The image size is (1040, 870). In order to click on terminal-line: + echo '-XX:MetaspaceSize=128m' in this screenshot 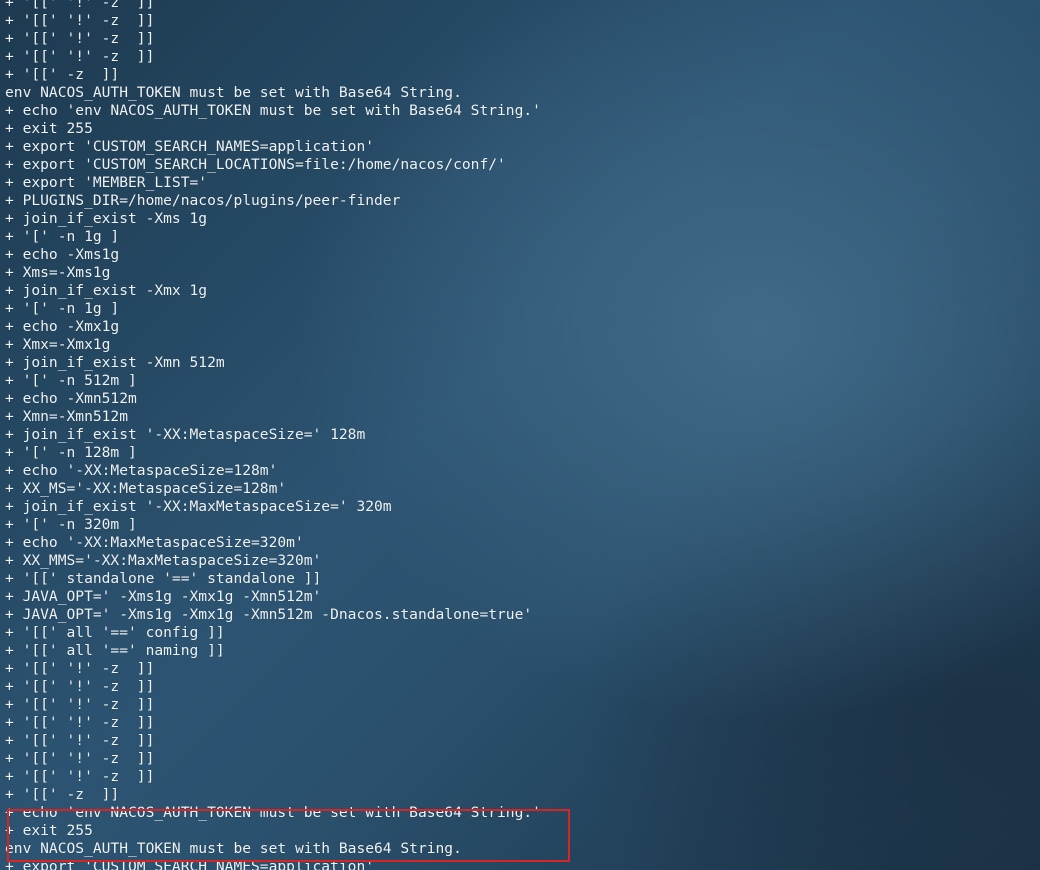, I will do `click(141, 470)`.